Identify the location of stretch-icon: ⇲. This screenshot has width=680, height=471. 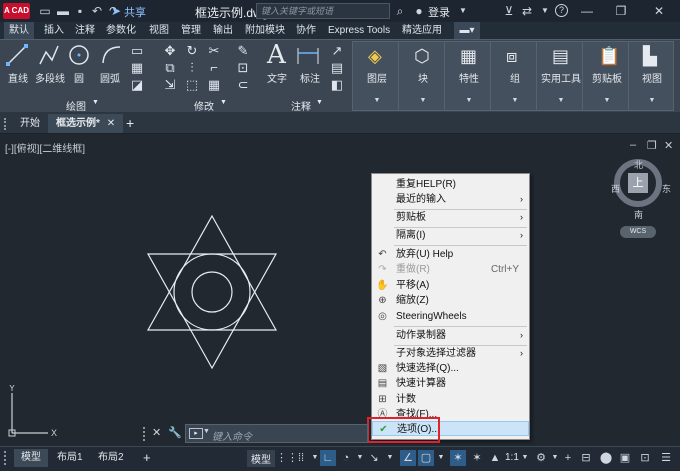
(170, 85).